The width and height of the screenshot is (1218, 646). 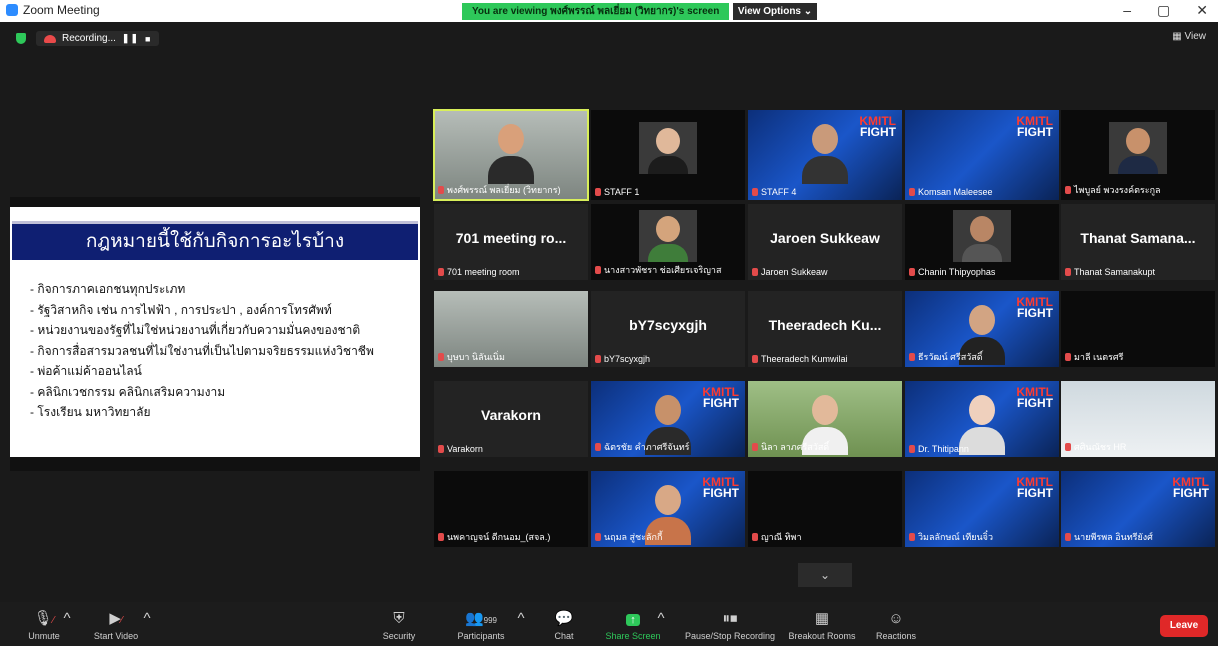 What do you see at coordinates (1138, 329) in the screenshot?
I see `participant-tile: มาลี เนตรศรี` at bounding box center [1138, 329].